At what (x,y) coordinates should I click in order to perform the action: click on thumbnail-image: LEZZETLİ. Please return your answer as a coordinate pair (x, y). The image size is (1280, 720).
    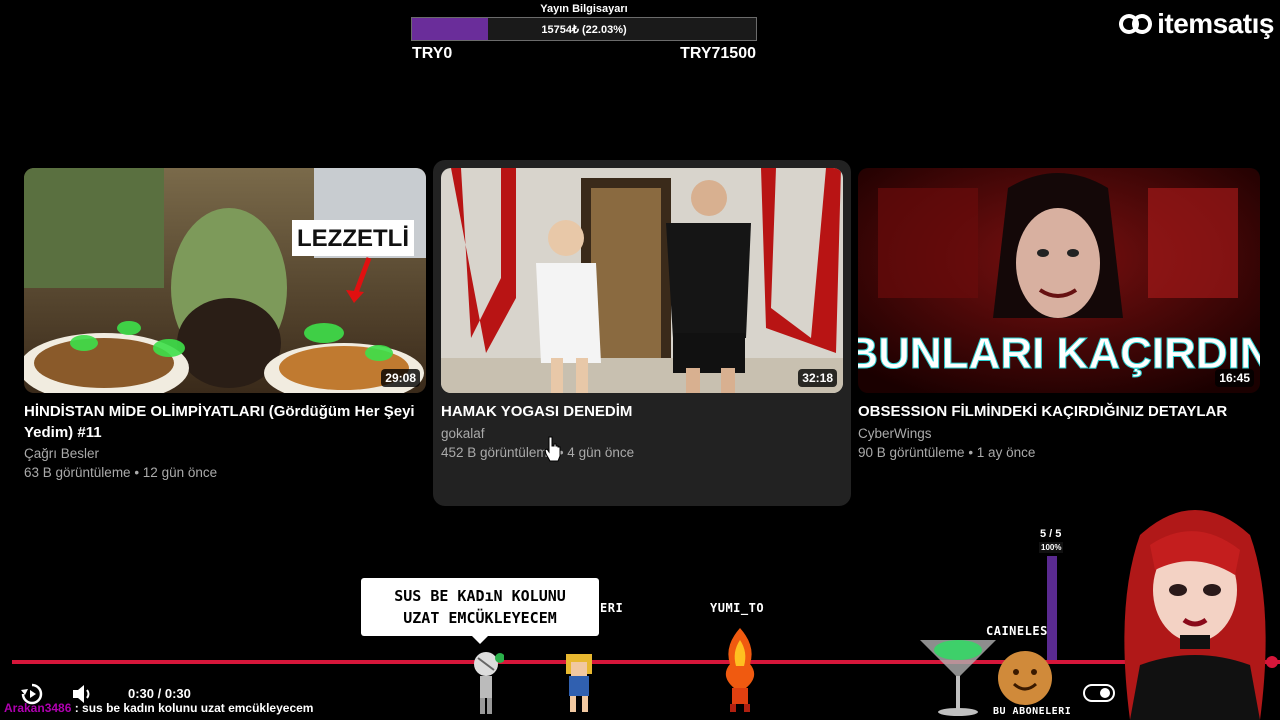
    Looking at the image, I should click on (225, 280).